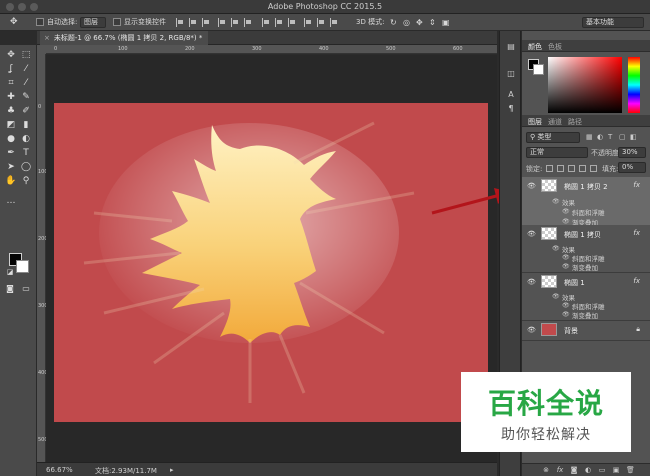  Describe the element at coordinates (279, 22) in the screenshot. I see `distribute-middle-icon` at that location.